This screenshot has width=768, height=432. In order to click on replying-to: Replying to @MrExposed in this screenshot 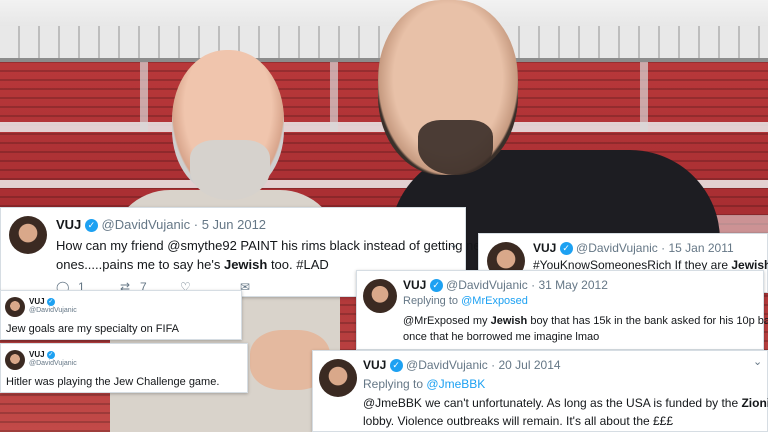, I will do `click(465, 301)`.